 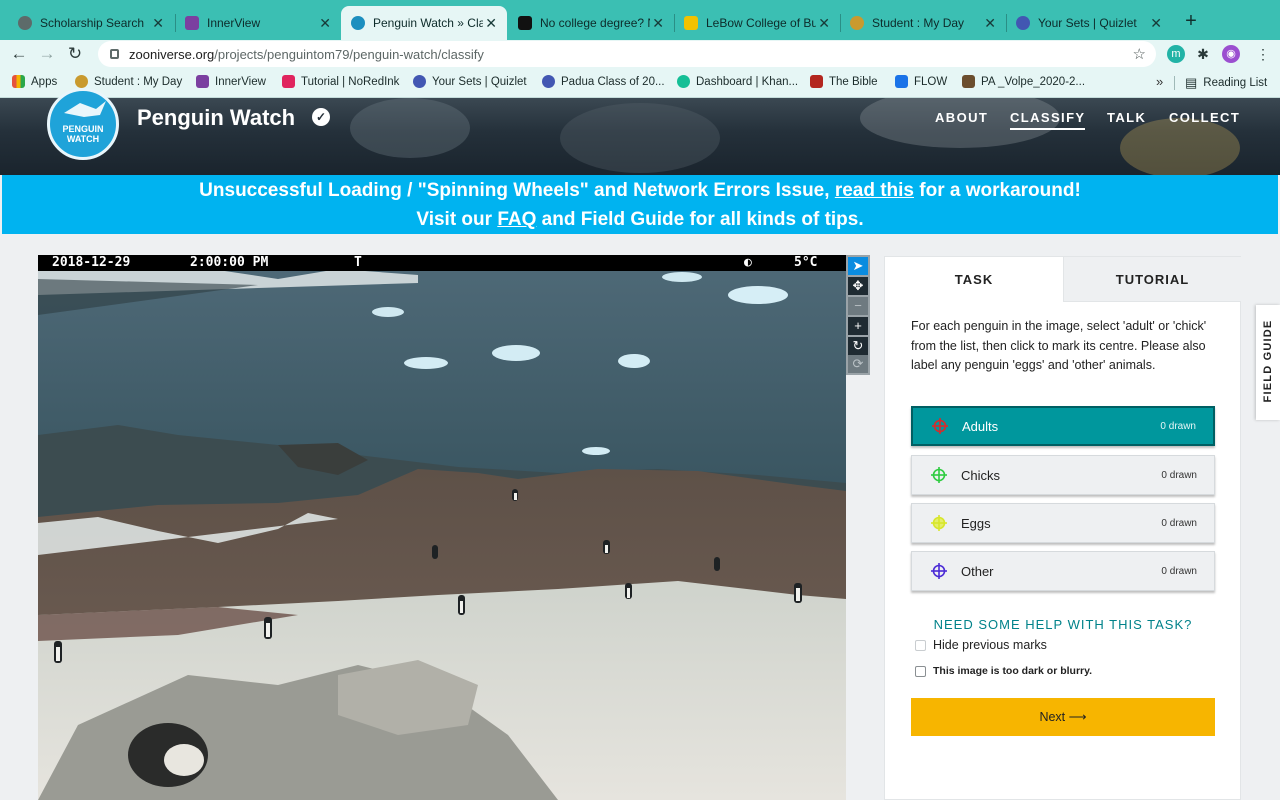 I want to click on bookmark-item: Student : My Day, so click(x=128, y=81).